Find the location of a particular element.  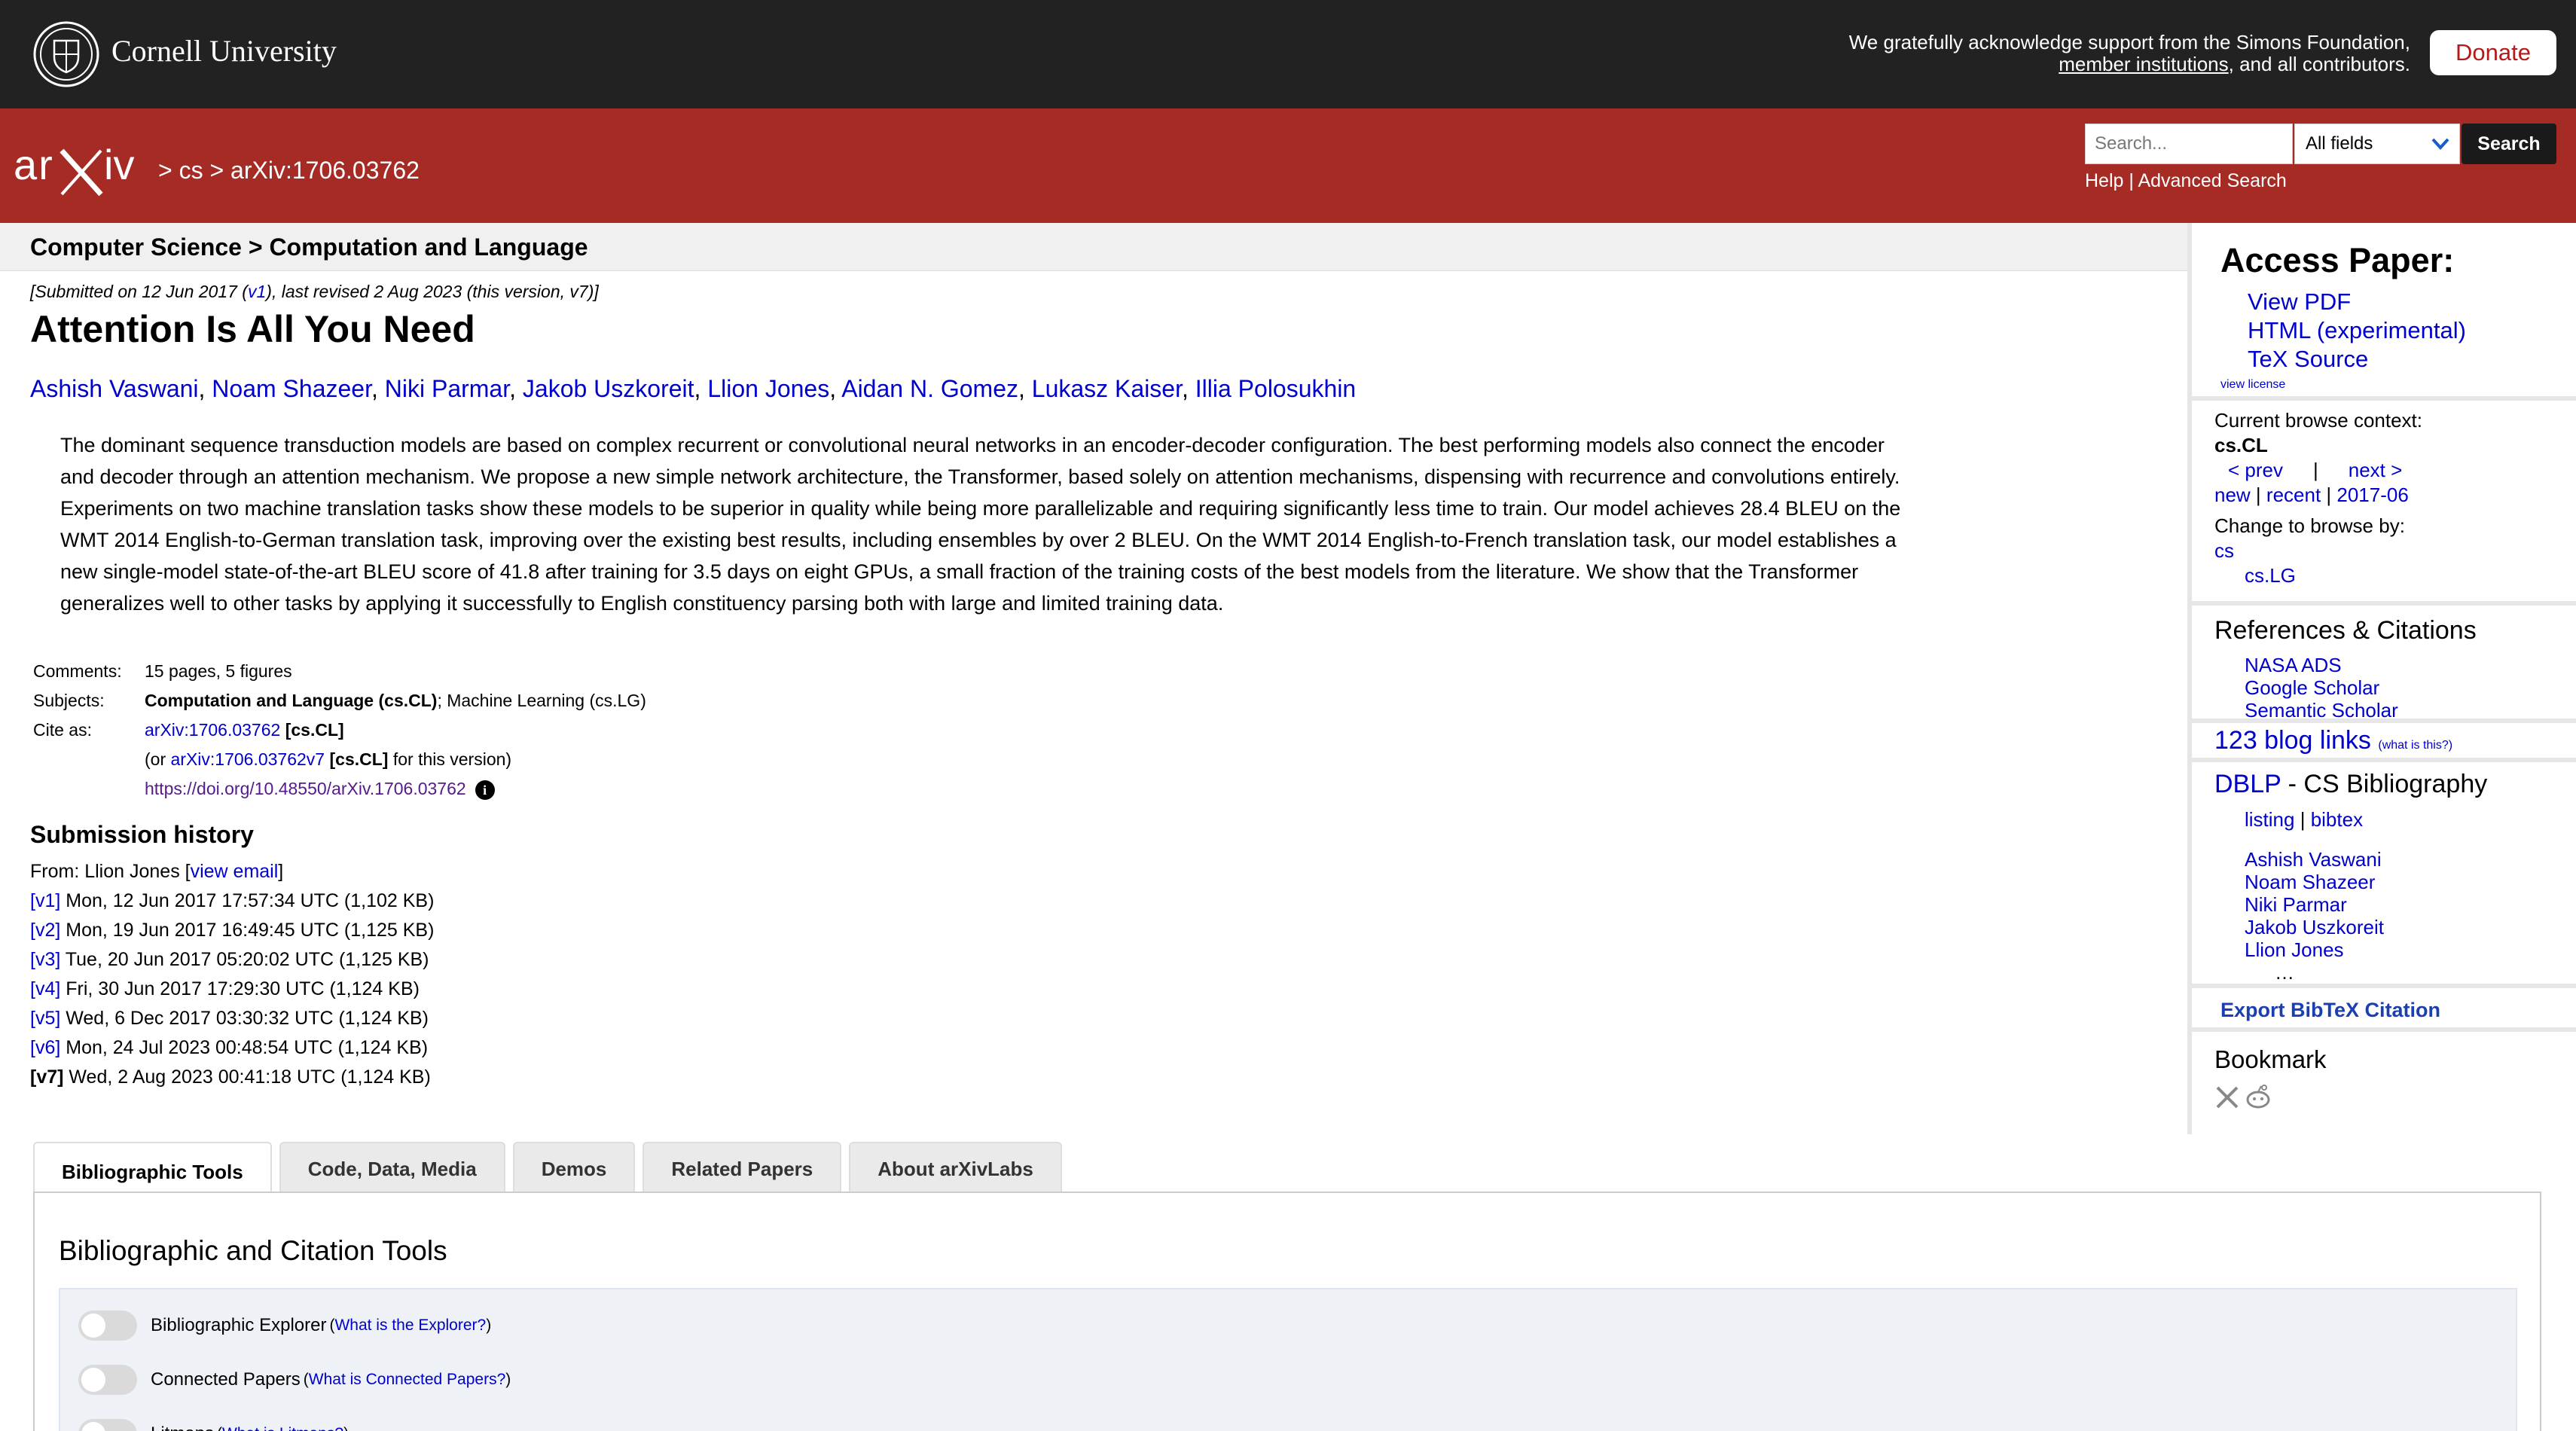

version-link: [v6] is located at coordinates (45, 1047).